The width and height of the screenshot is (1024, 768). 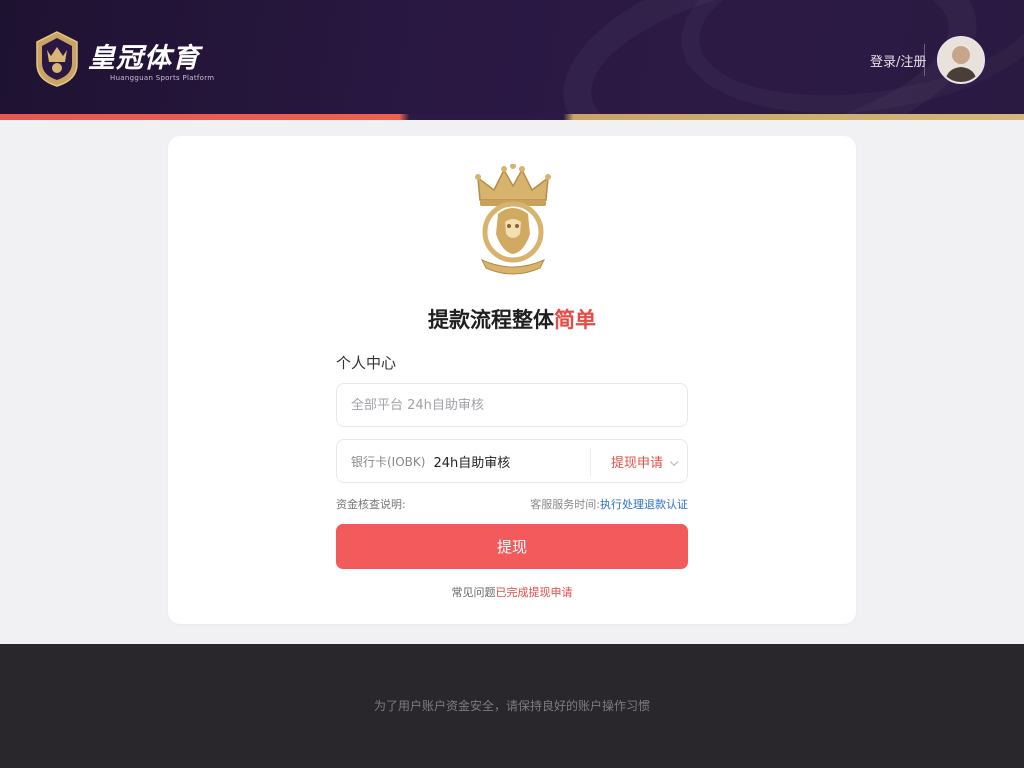 I want to click on service-hint: 客服服务时间:执行处理退款认证, so click(x=609, y=504).